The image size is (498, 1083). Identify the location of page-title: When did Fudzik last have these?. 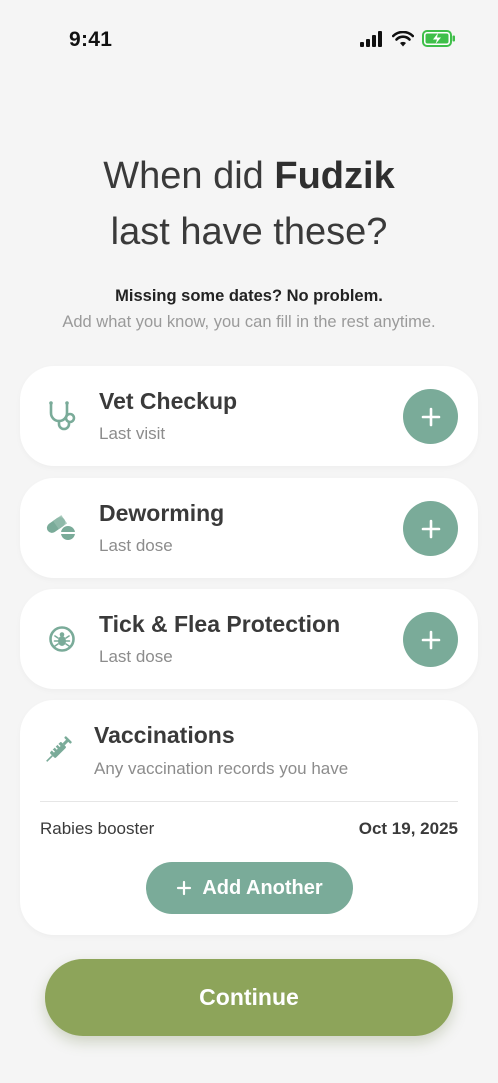
(249, 204).